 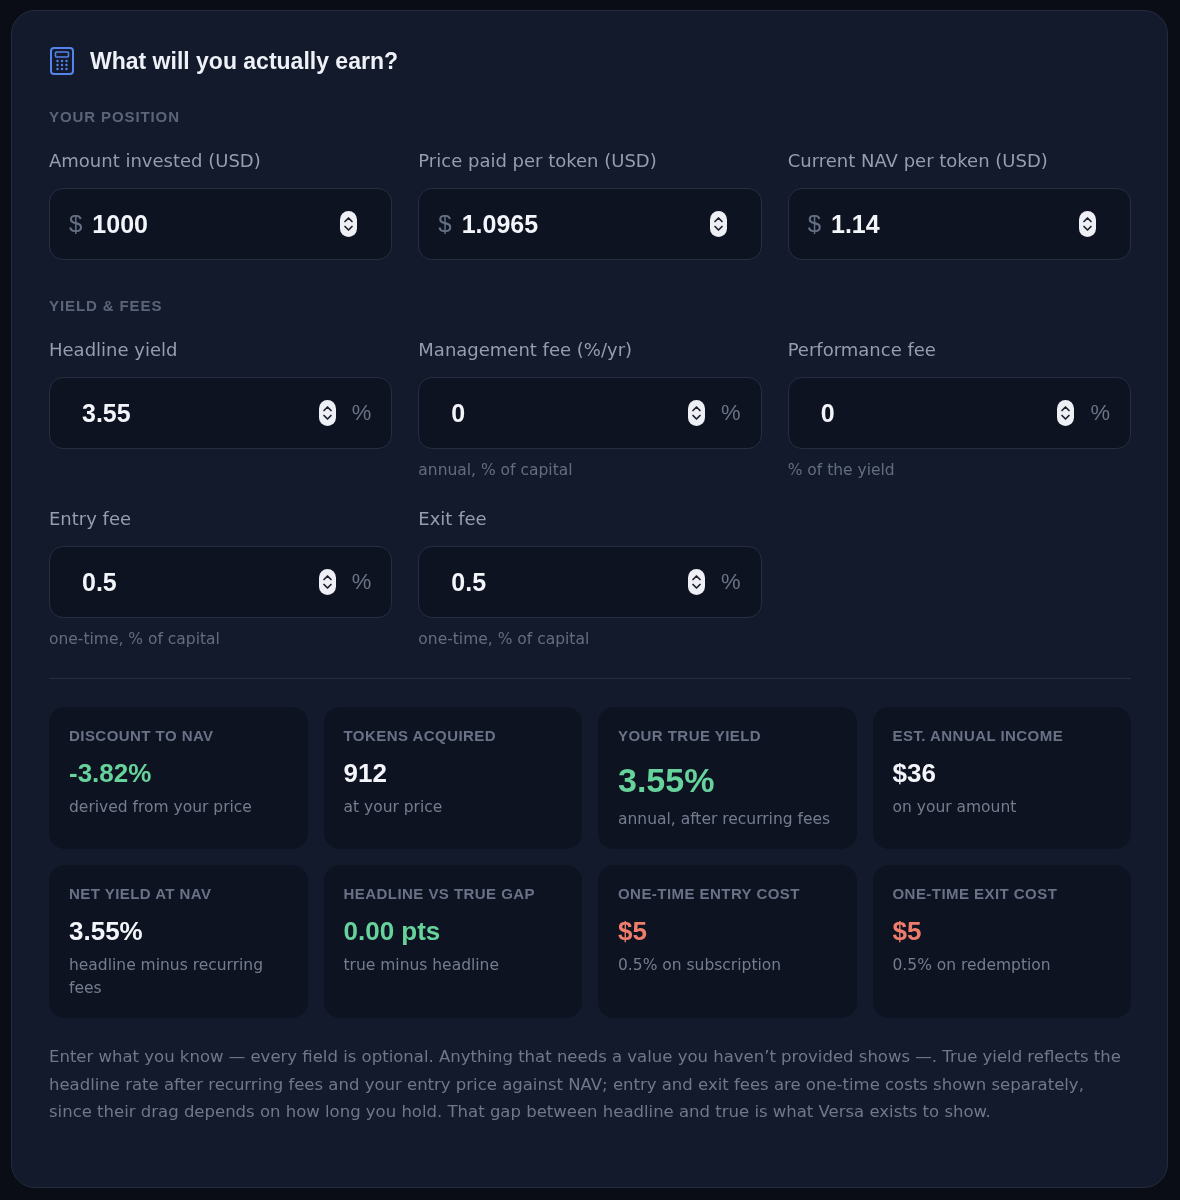 What do you see at coordinates (690, 736) in the screenshot?
I see `stat-label: YOUR TRUE YIELD` at bounding box center [690, 736].